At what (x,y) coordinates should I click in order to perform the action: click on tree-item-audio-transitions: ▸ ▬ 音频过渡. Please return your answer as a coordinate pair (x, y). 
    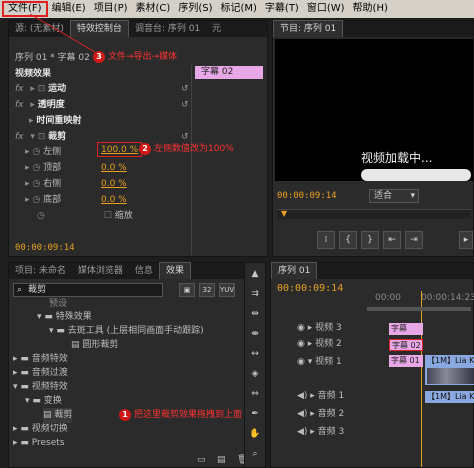
    Looking at the image, I should click on (40, 373).